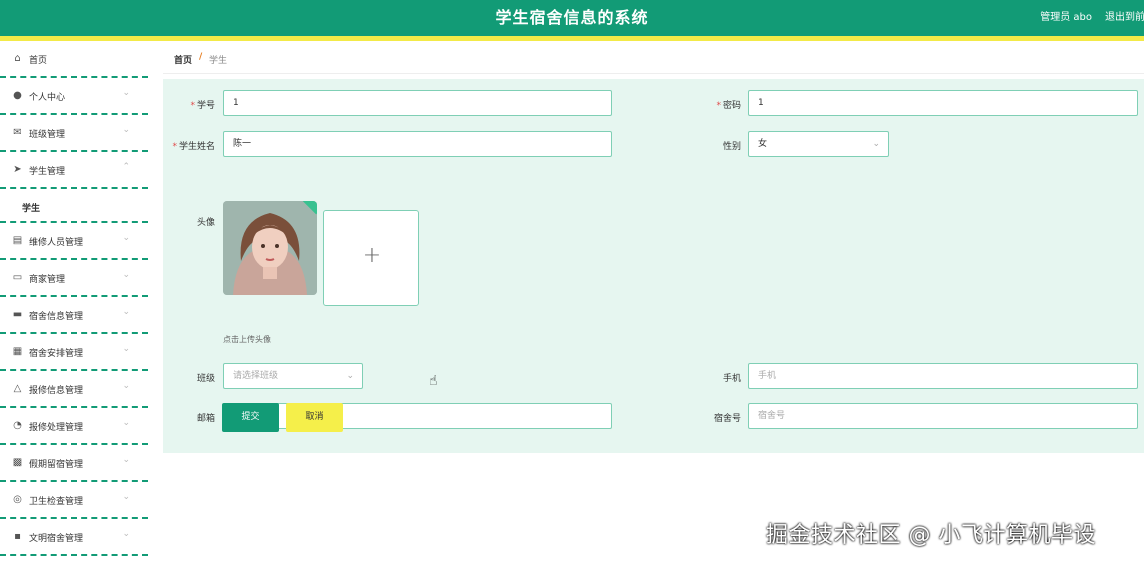 The width and height of the screenshot is (1144, 564). Describe the element at coordinates (74, 170) in the screenshot. I see `sidebar-item-students: ➤ 学生管理 ⌃` at that location.